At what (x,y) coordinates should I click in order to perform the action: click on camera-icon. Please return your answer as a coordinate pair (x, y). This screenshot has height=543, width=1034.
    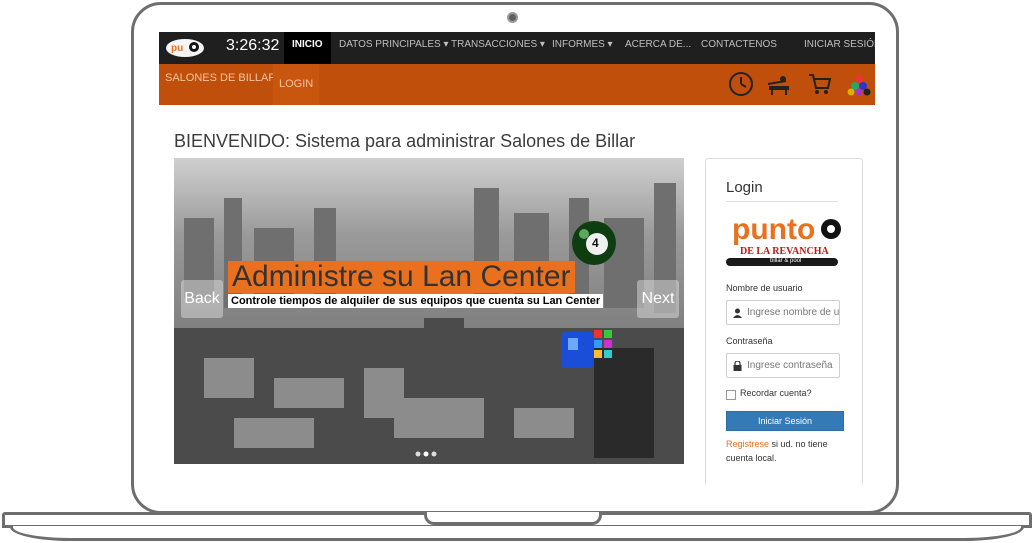
    Looking at the image, I should click on (512, 17).